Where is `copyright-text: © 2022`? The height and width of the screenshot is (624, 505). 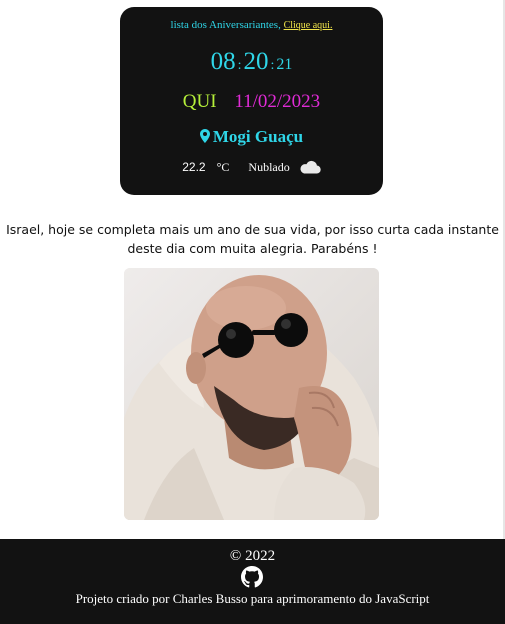 copyright-text: © 2022 is located at coordinates (252, 556).